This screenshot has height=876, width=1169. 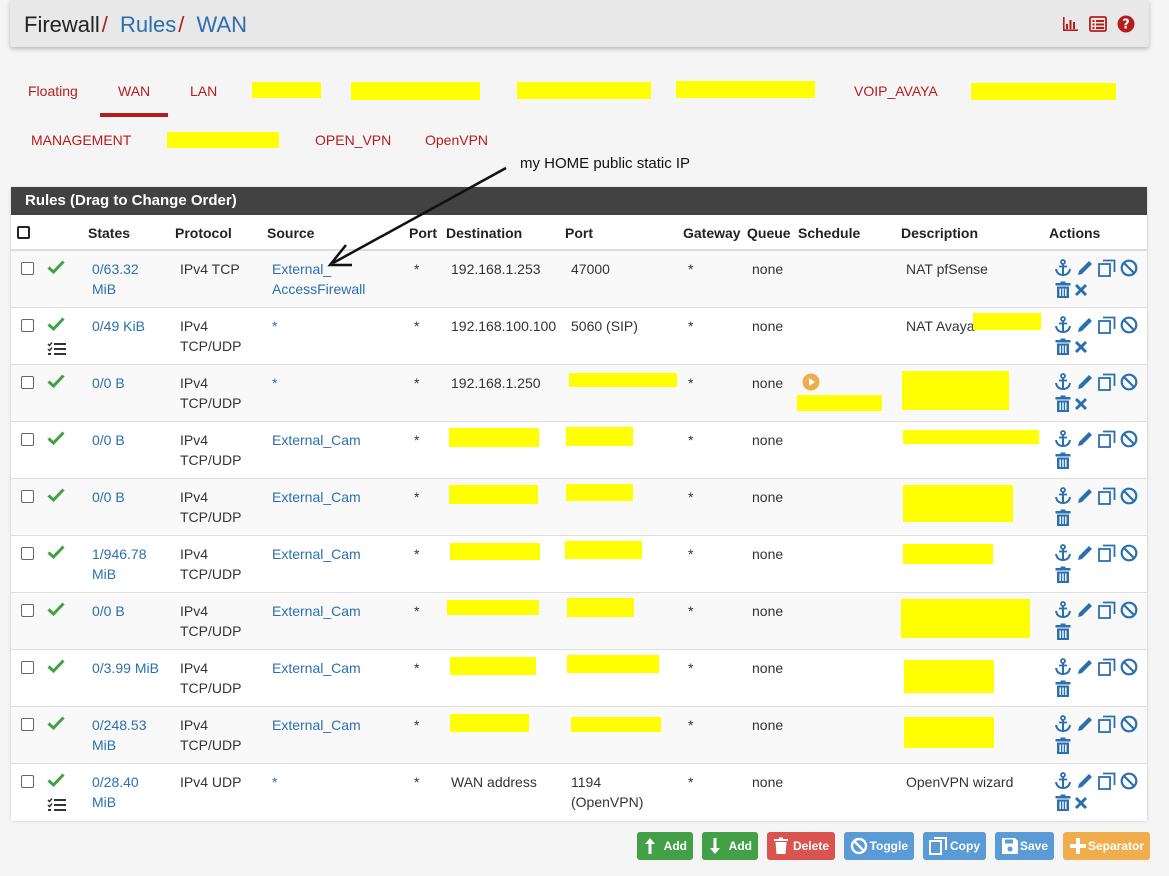 I want to click on bar-chart-icon, so click(x=1070, y=24).